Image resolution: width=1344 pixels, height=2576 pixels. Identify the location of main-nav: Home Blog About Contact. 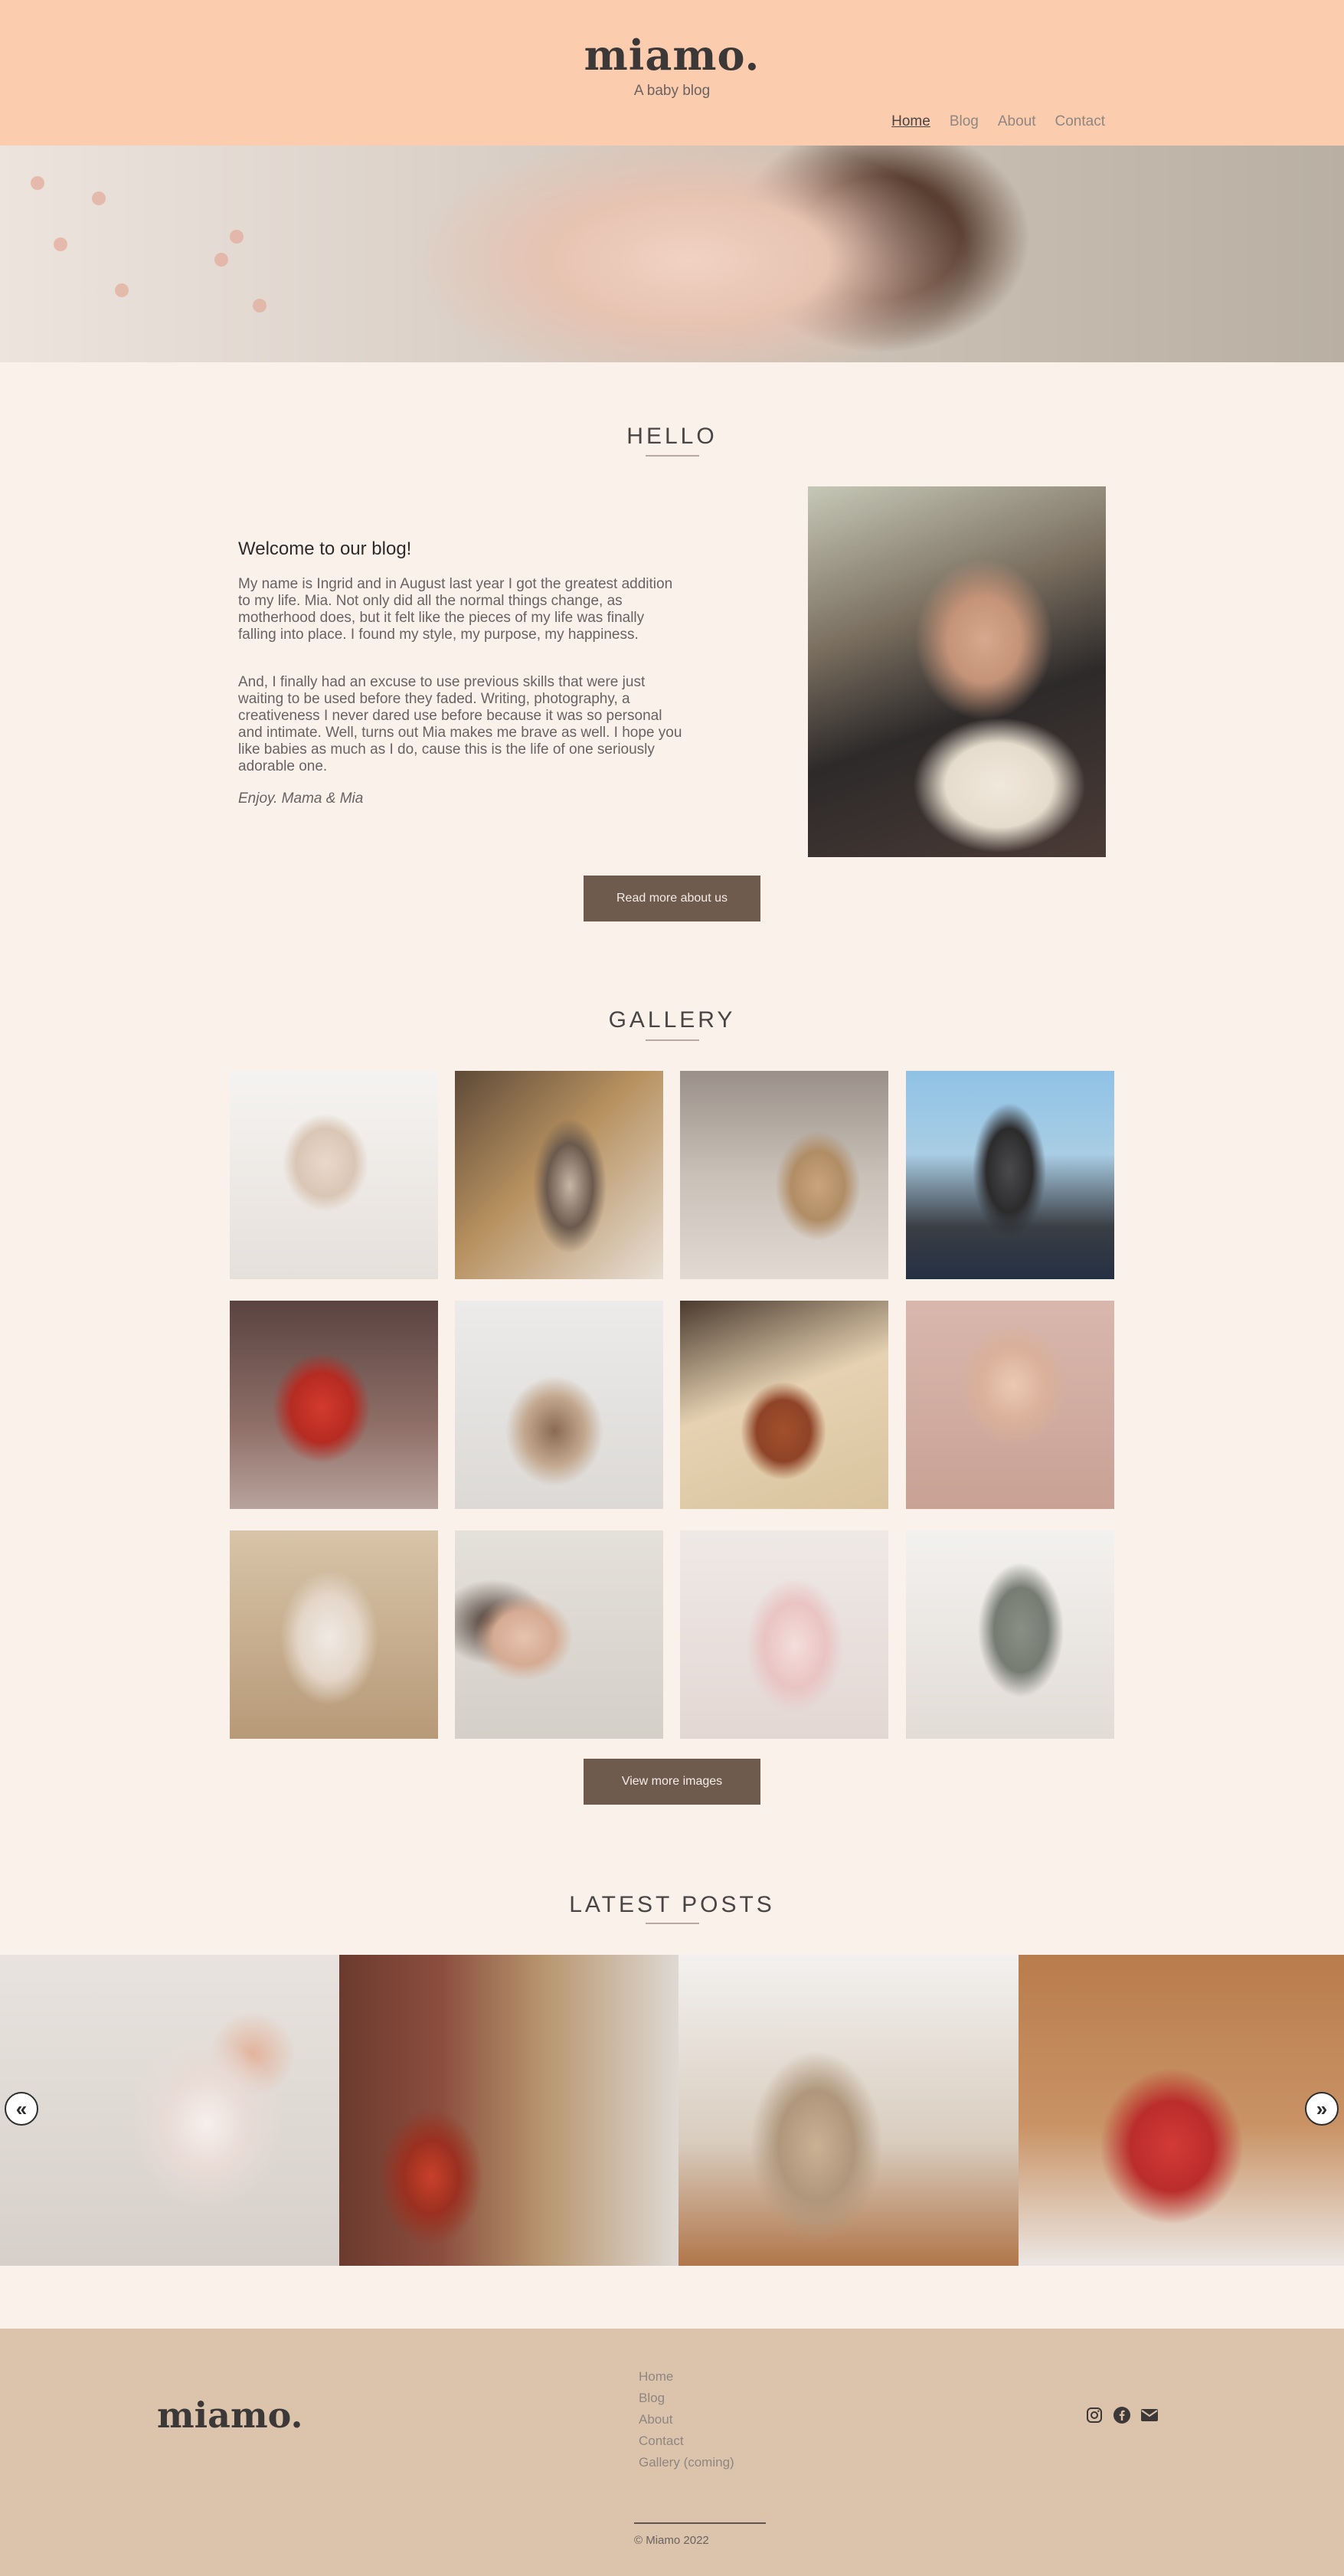
(998, 121).